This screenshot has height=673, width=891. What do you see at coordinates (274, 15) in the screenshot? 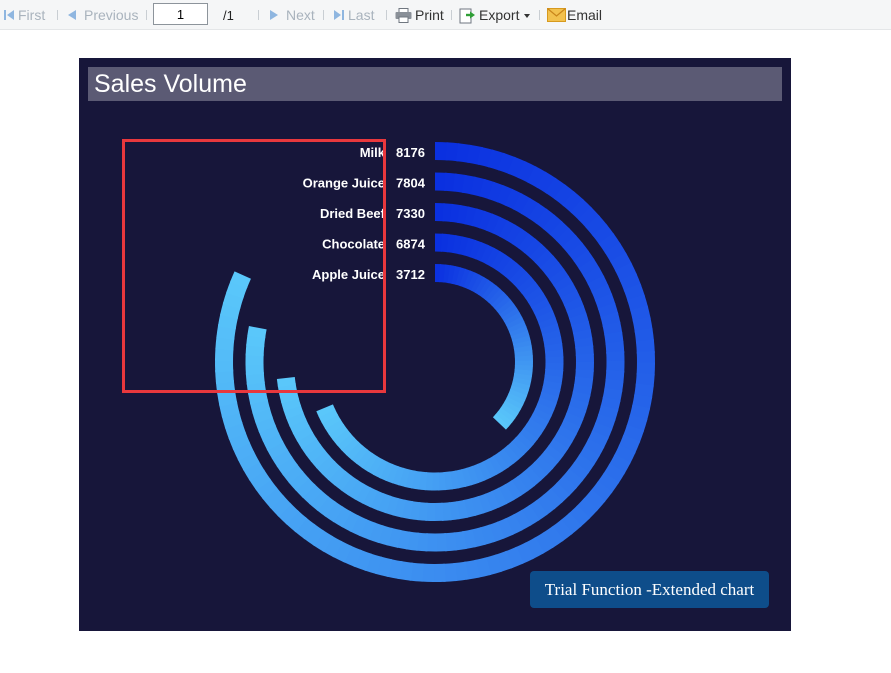
I see `next-page-icon` at bounding box center [274, 15].